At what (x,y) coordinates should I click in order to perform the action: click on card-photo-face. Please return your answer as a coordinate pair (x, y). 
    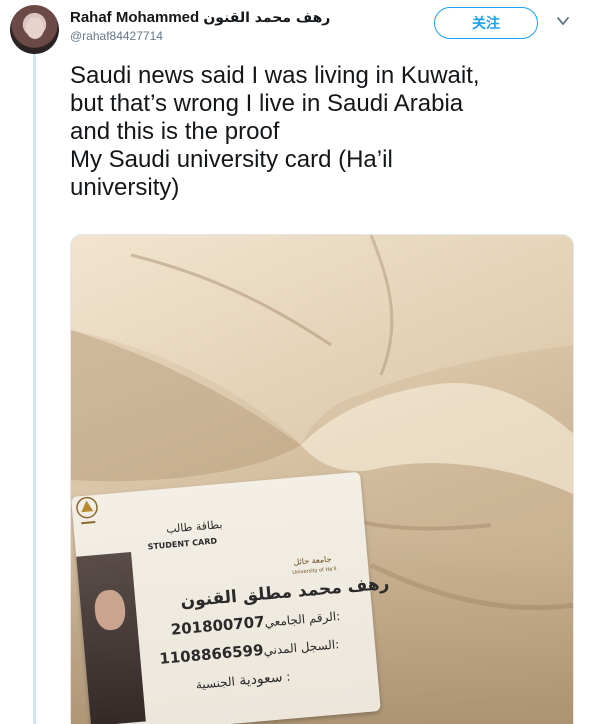
    Looking at the image, I should click on (110, 610).